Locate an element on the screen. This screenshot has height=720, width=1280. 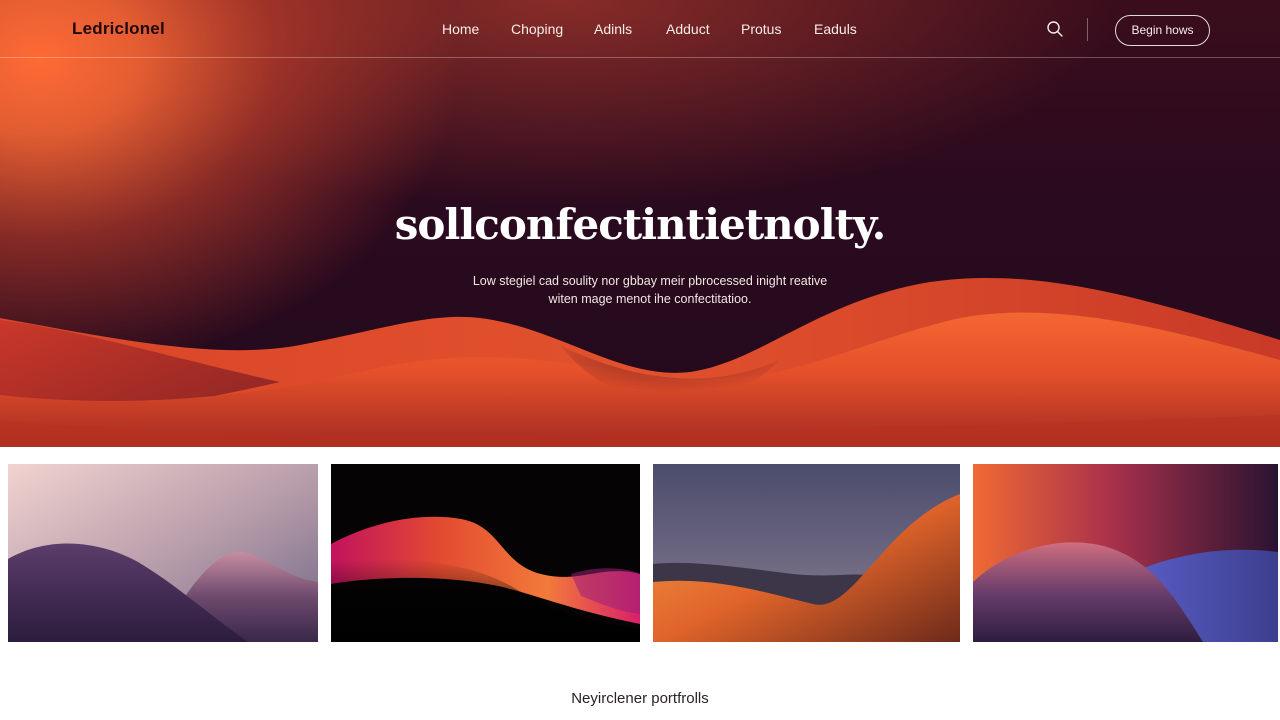
nav-link-eaduls: Eaduls is located at coordinates (835, 29).